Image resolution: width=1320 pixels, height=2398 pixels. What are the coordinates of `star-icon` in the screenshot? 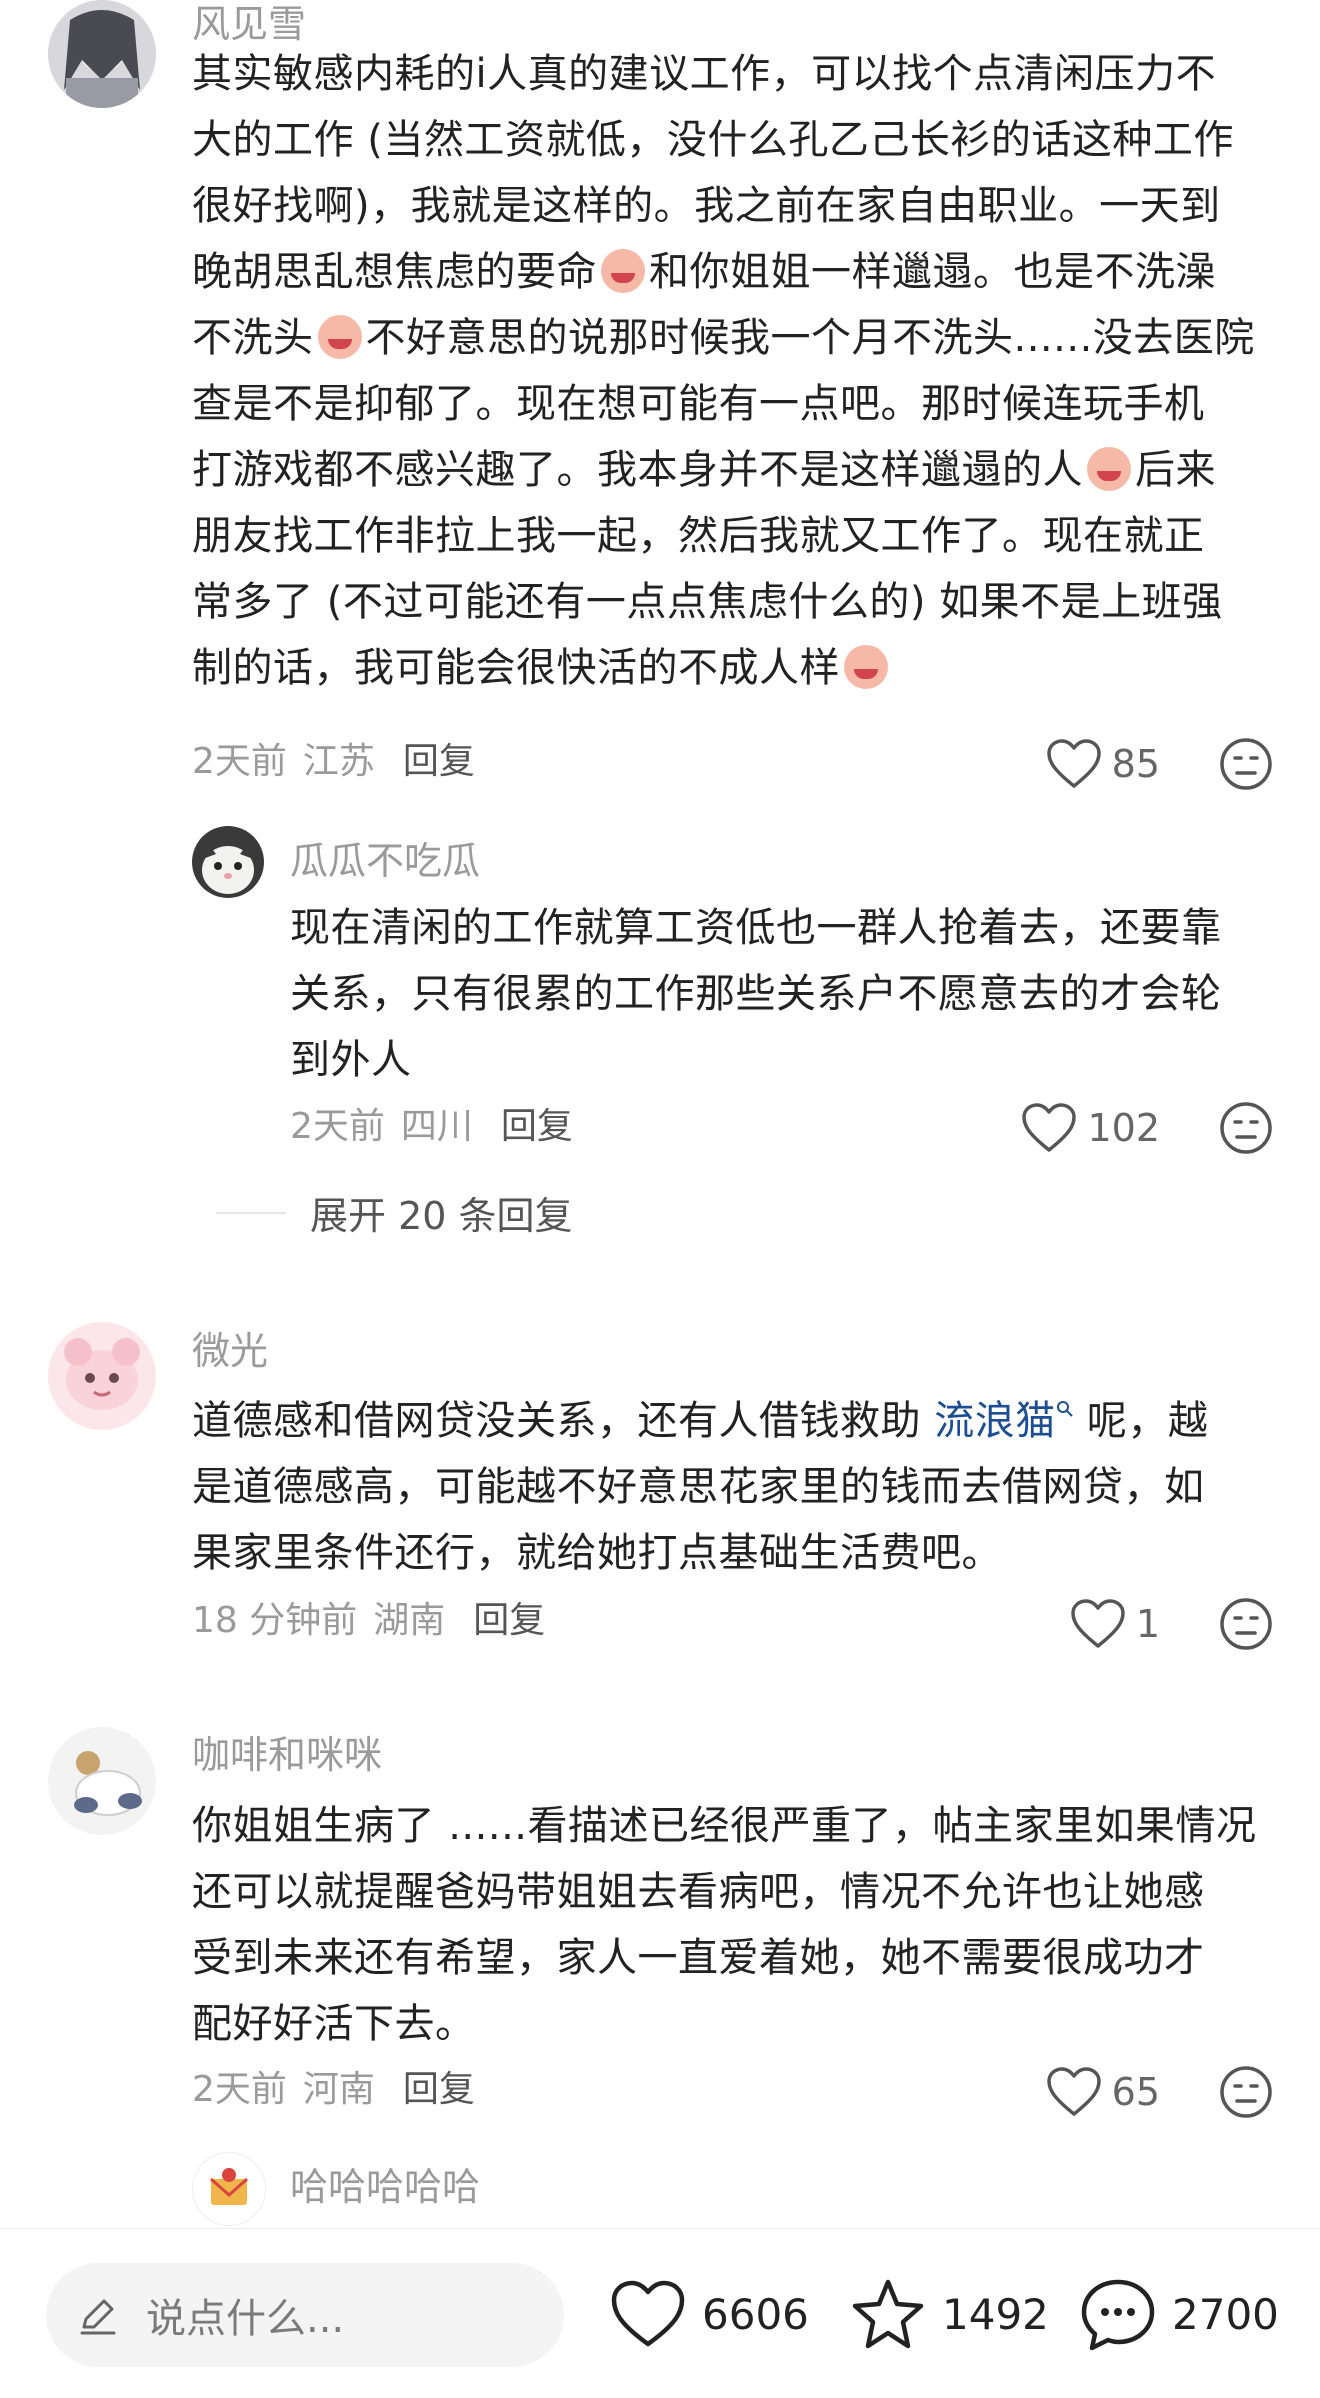 It's located at (888, 2314).